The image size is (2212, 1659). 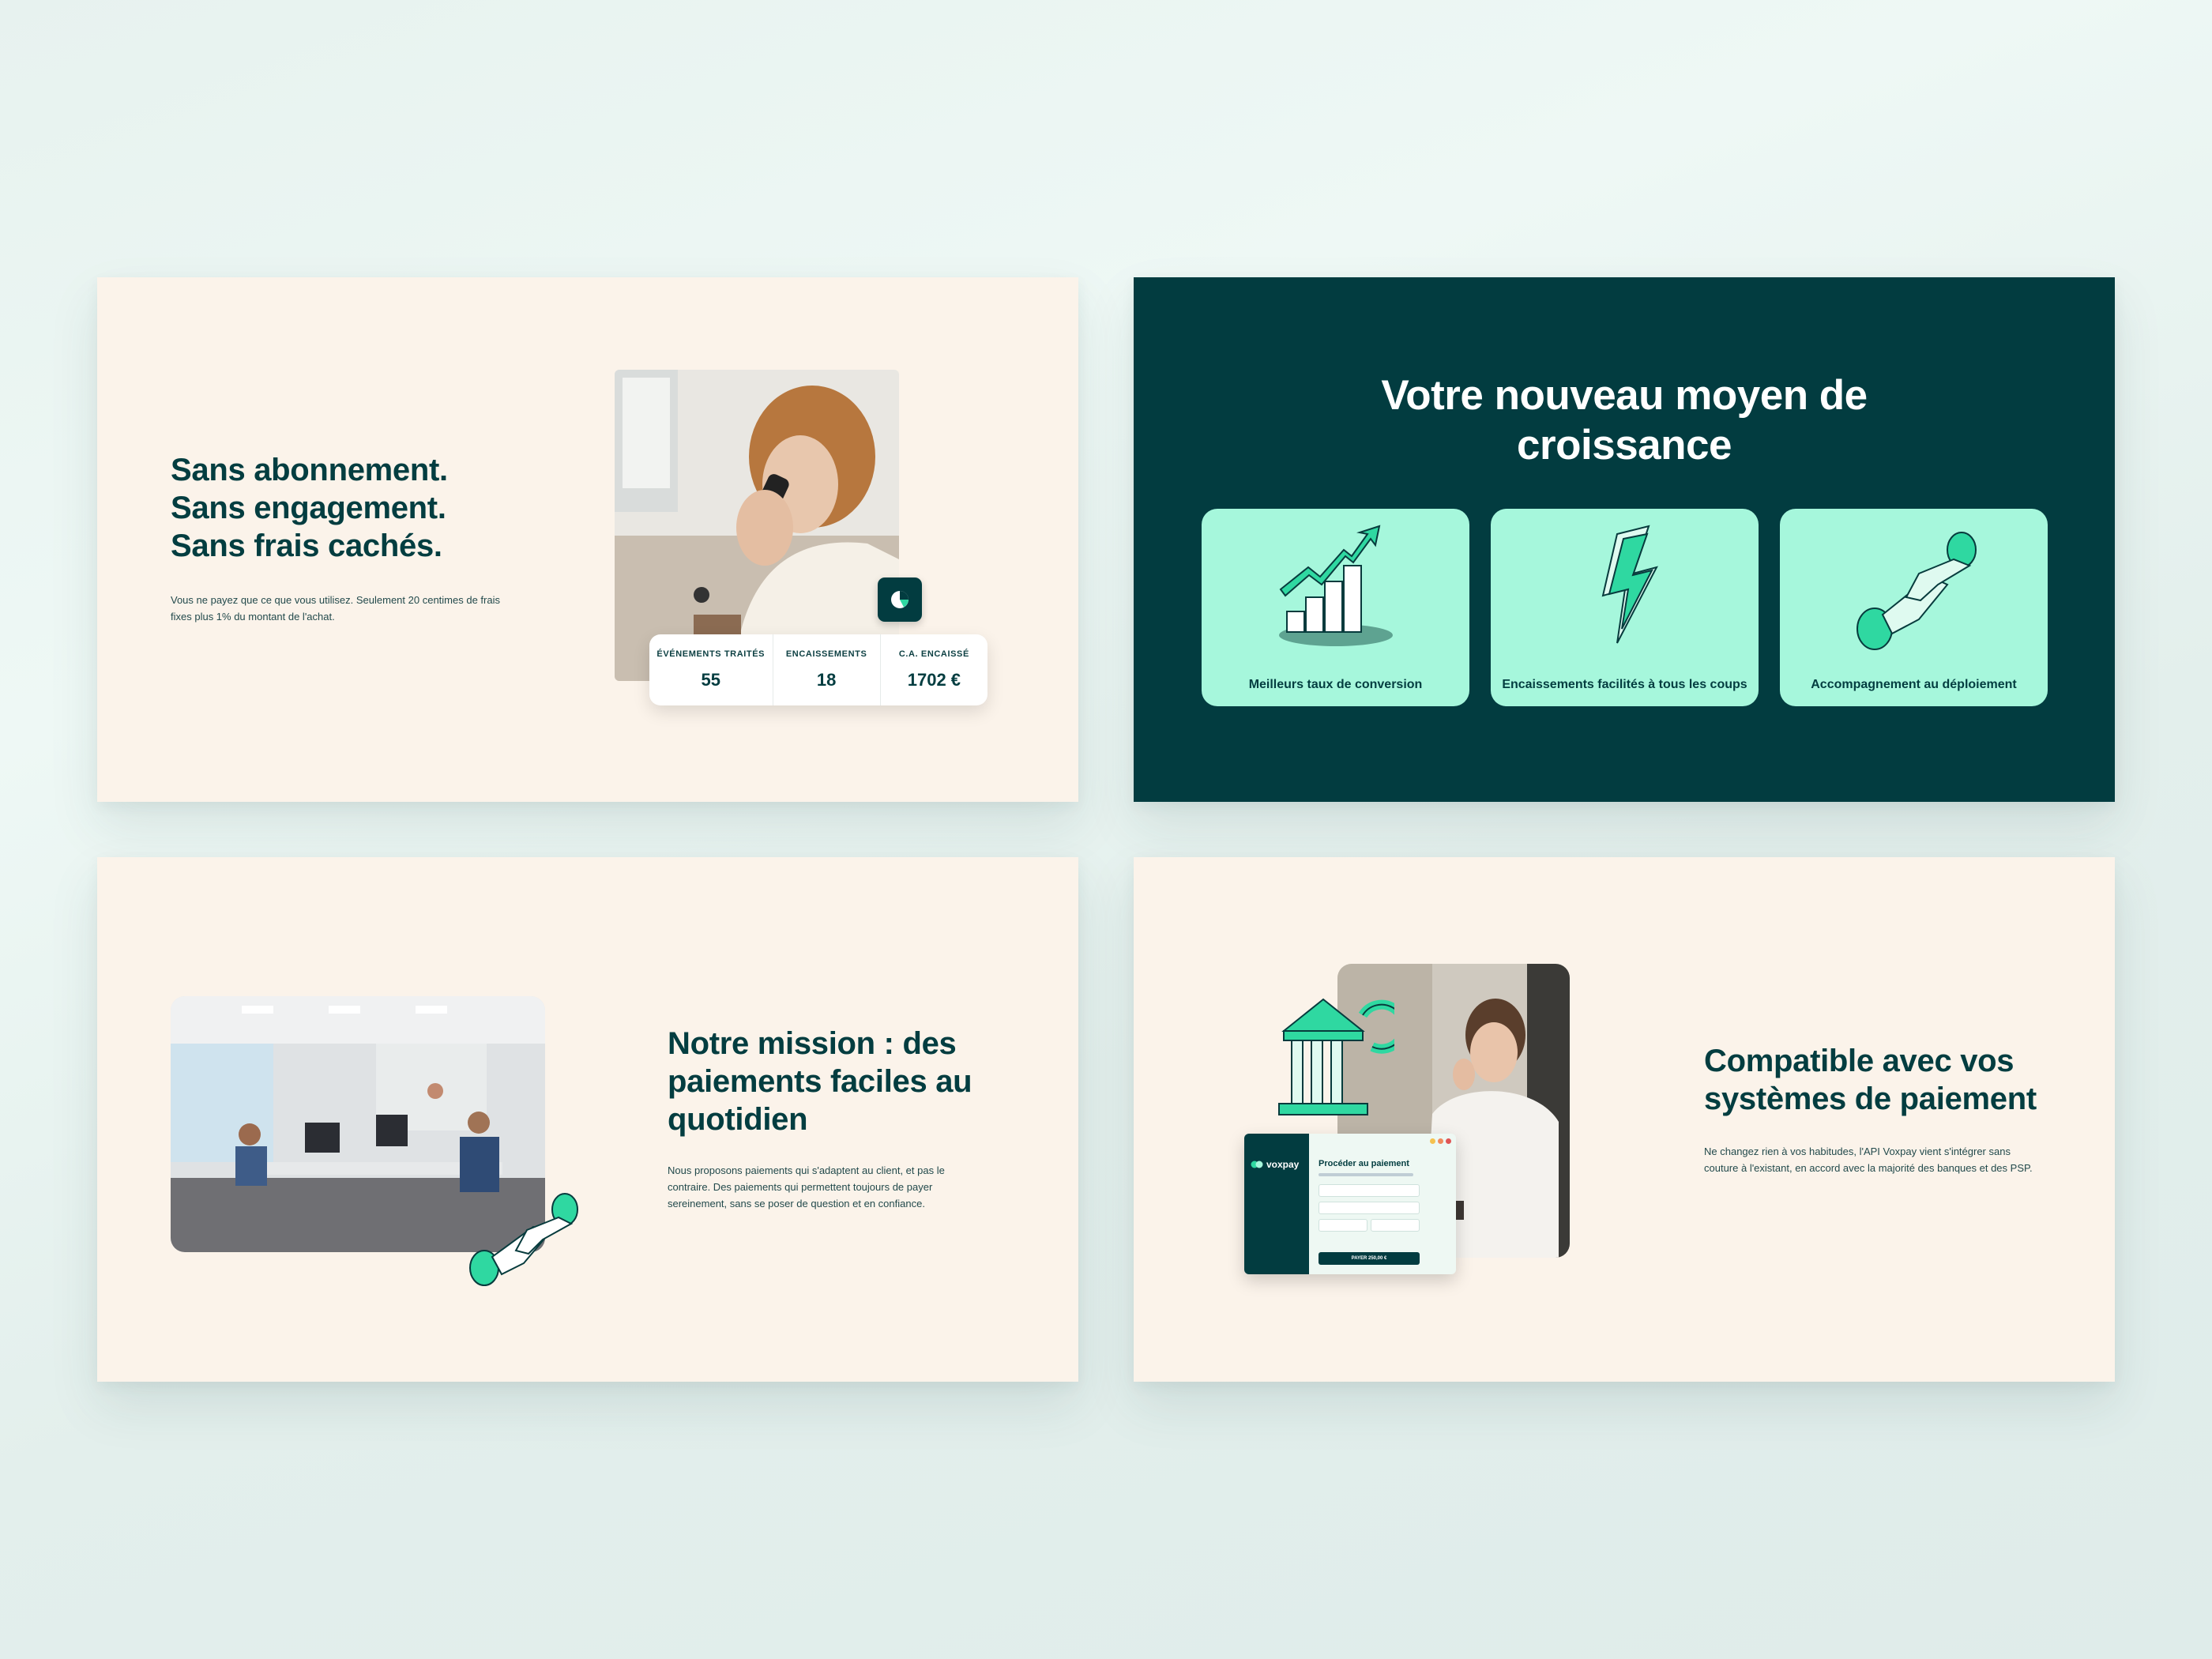 What do you see at coordinates (1370, 1190) in the screenshot?
I see `card-name-field` at bounding box center [1370, 1190].